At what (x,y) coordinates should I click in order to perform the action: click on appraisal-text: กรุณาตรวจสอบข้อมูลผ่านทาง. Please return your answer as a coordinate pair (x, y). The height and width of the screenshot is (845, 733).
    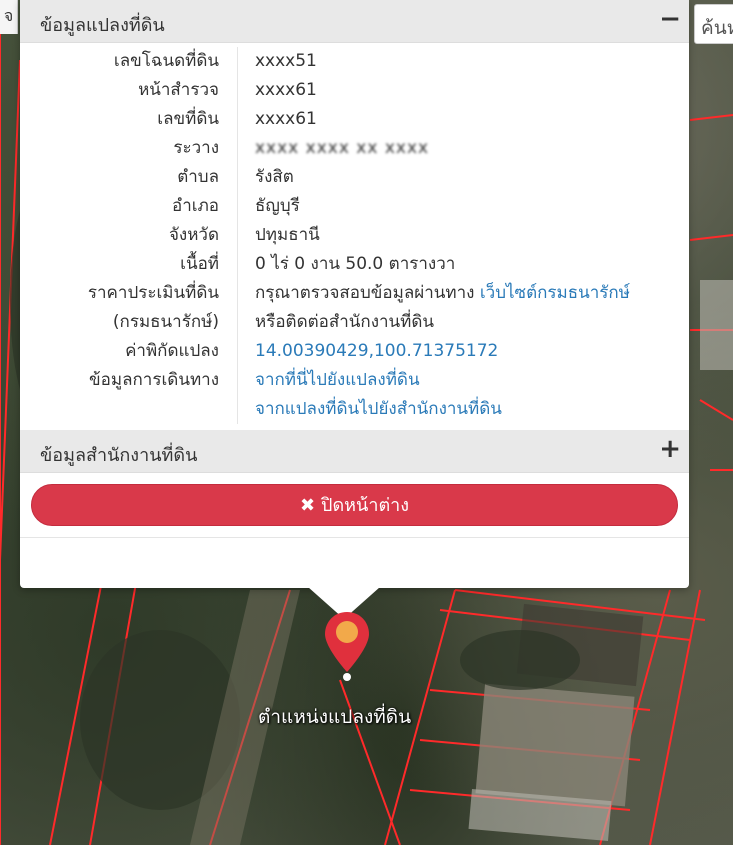
    Looking at the image, I should click on (367, 293).